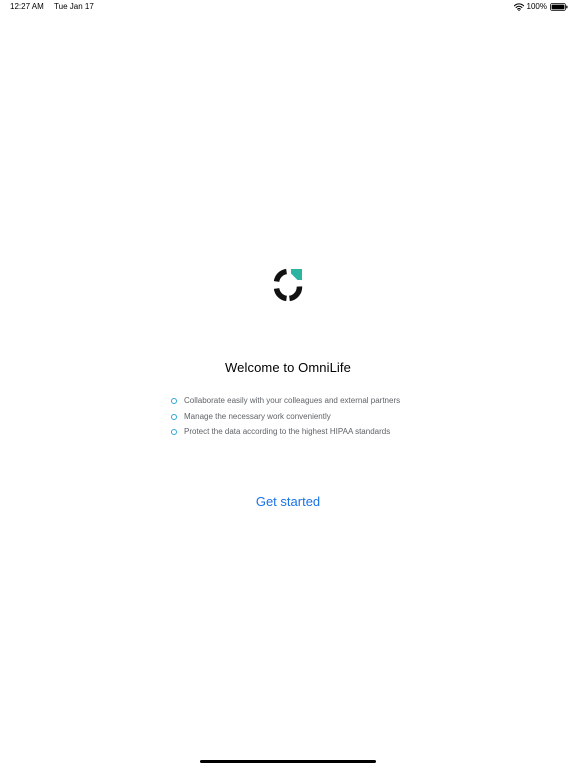 This screenshot has width=576, height=768. What do you see at coordinates (288, 284) in the screenshot?
I see `omnilife-logo-icon` at bounding box center [288, 284].